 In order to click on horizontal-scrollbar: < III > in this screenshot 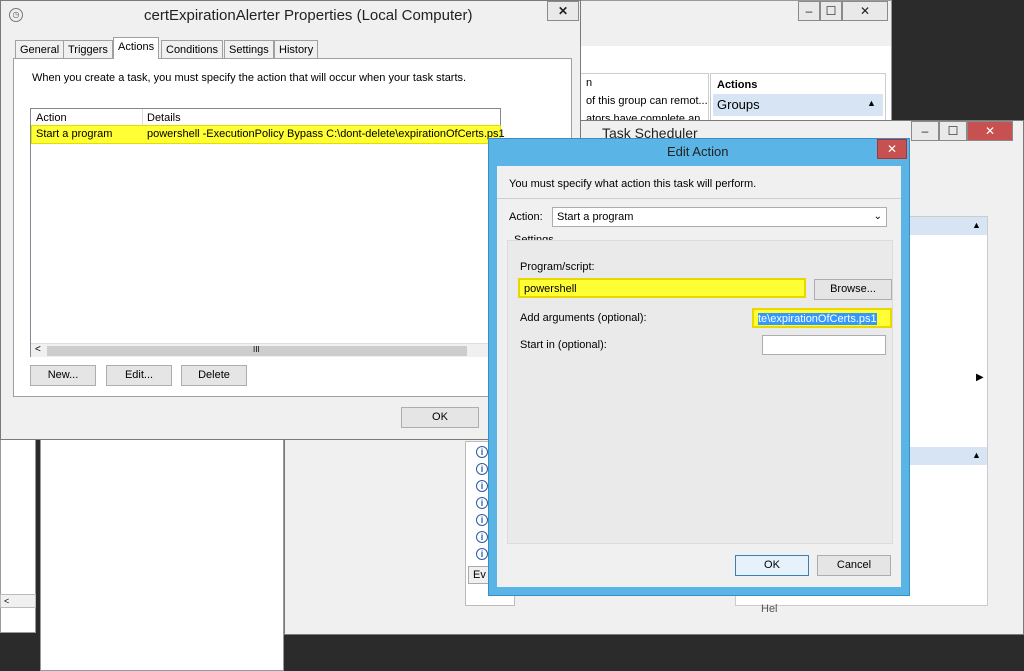, I will do `click(266, 350)`.